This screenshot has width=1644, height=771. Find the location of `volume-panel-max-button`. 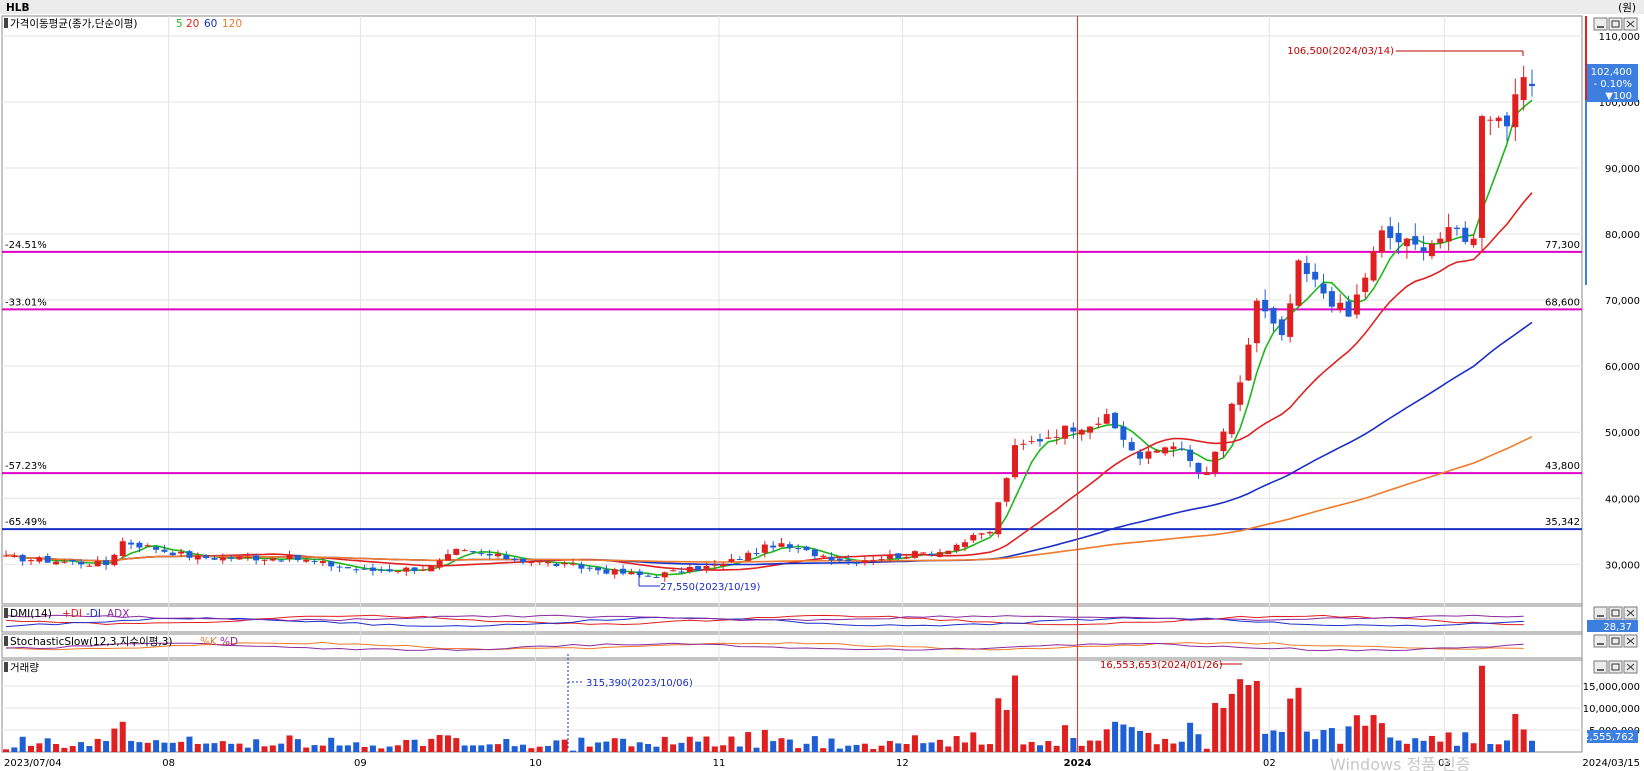

volume-panel-max-button is located at coordinates (1615, 667).